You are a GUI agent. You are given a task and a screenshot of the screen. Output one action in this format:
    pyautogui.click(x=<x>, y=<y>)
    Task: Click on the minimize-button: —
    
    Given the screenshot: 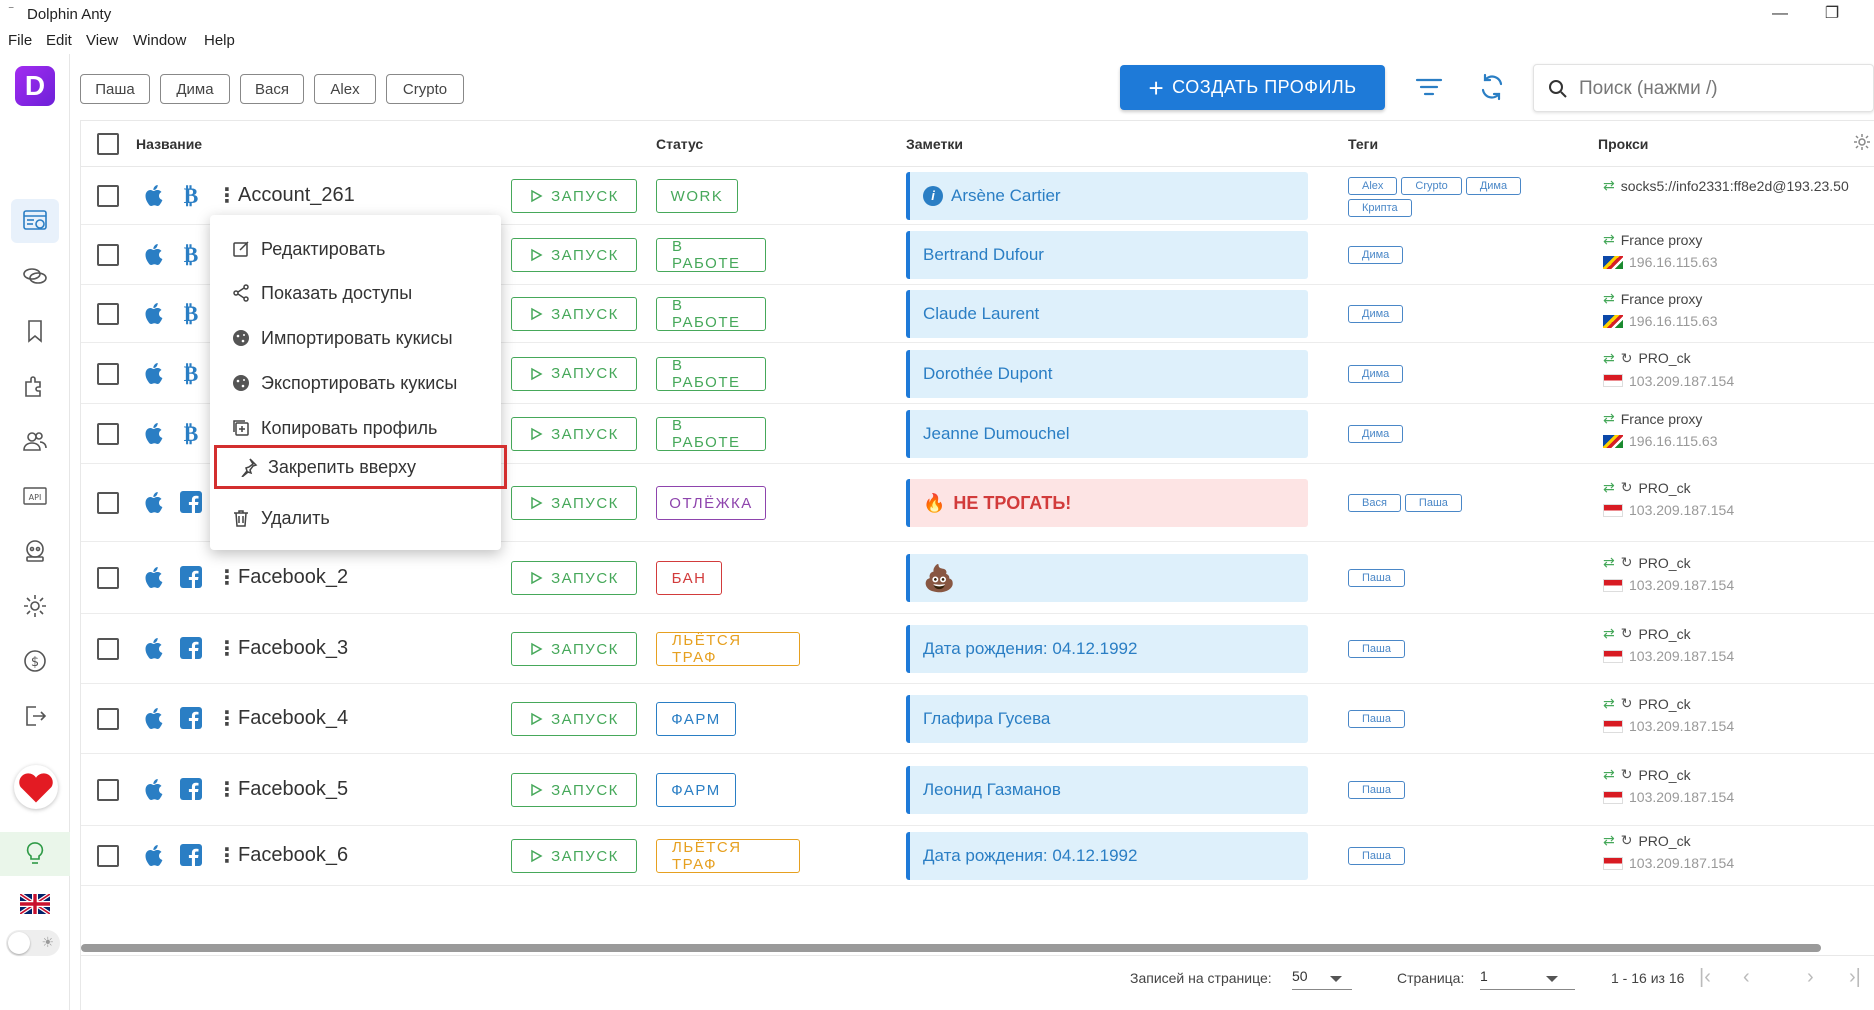 What is the action you would take?
    pyautogui.click(x=1780, y=14)
    